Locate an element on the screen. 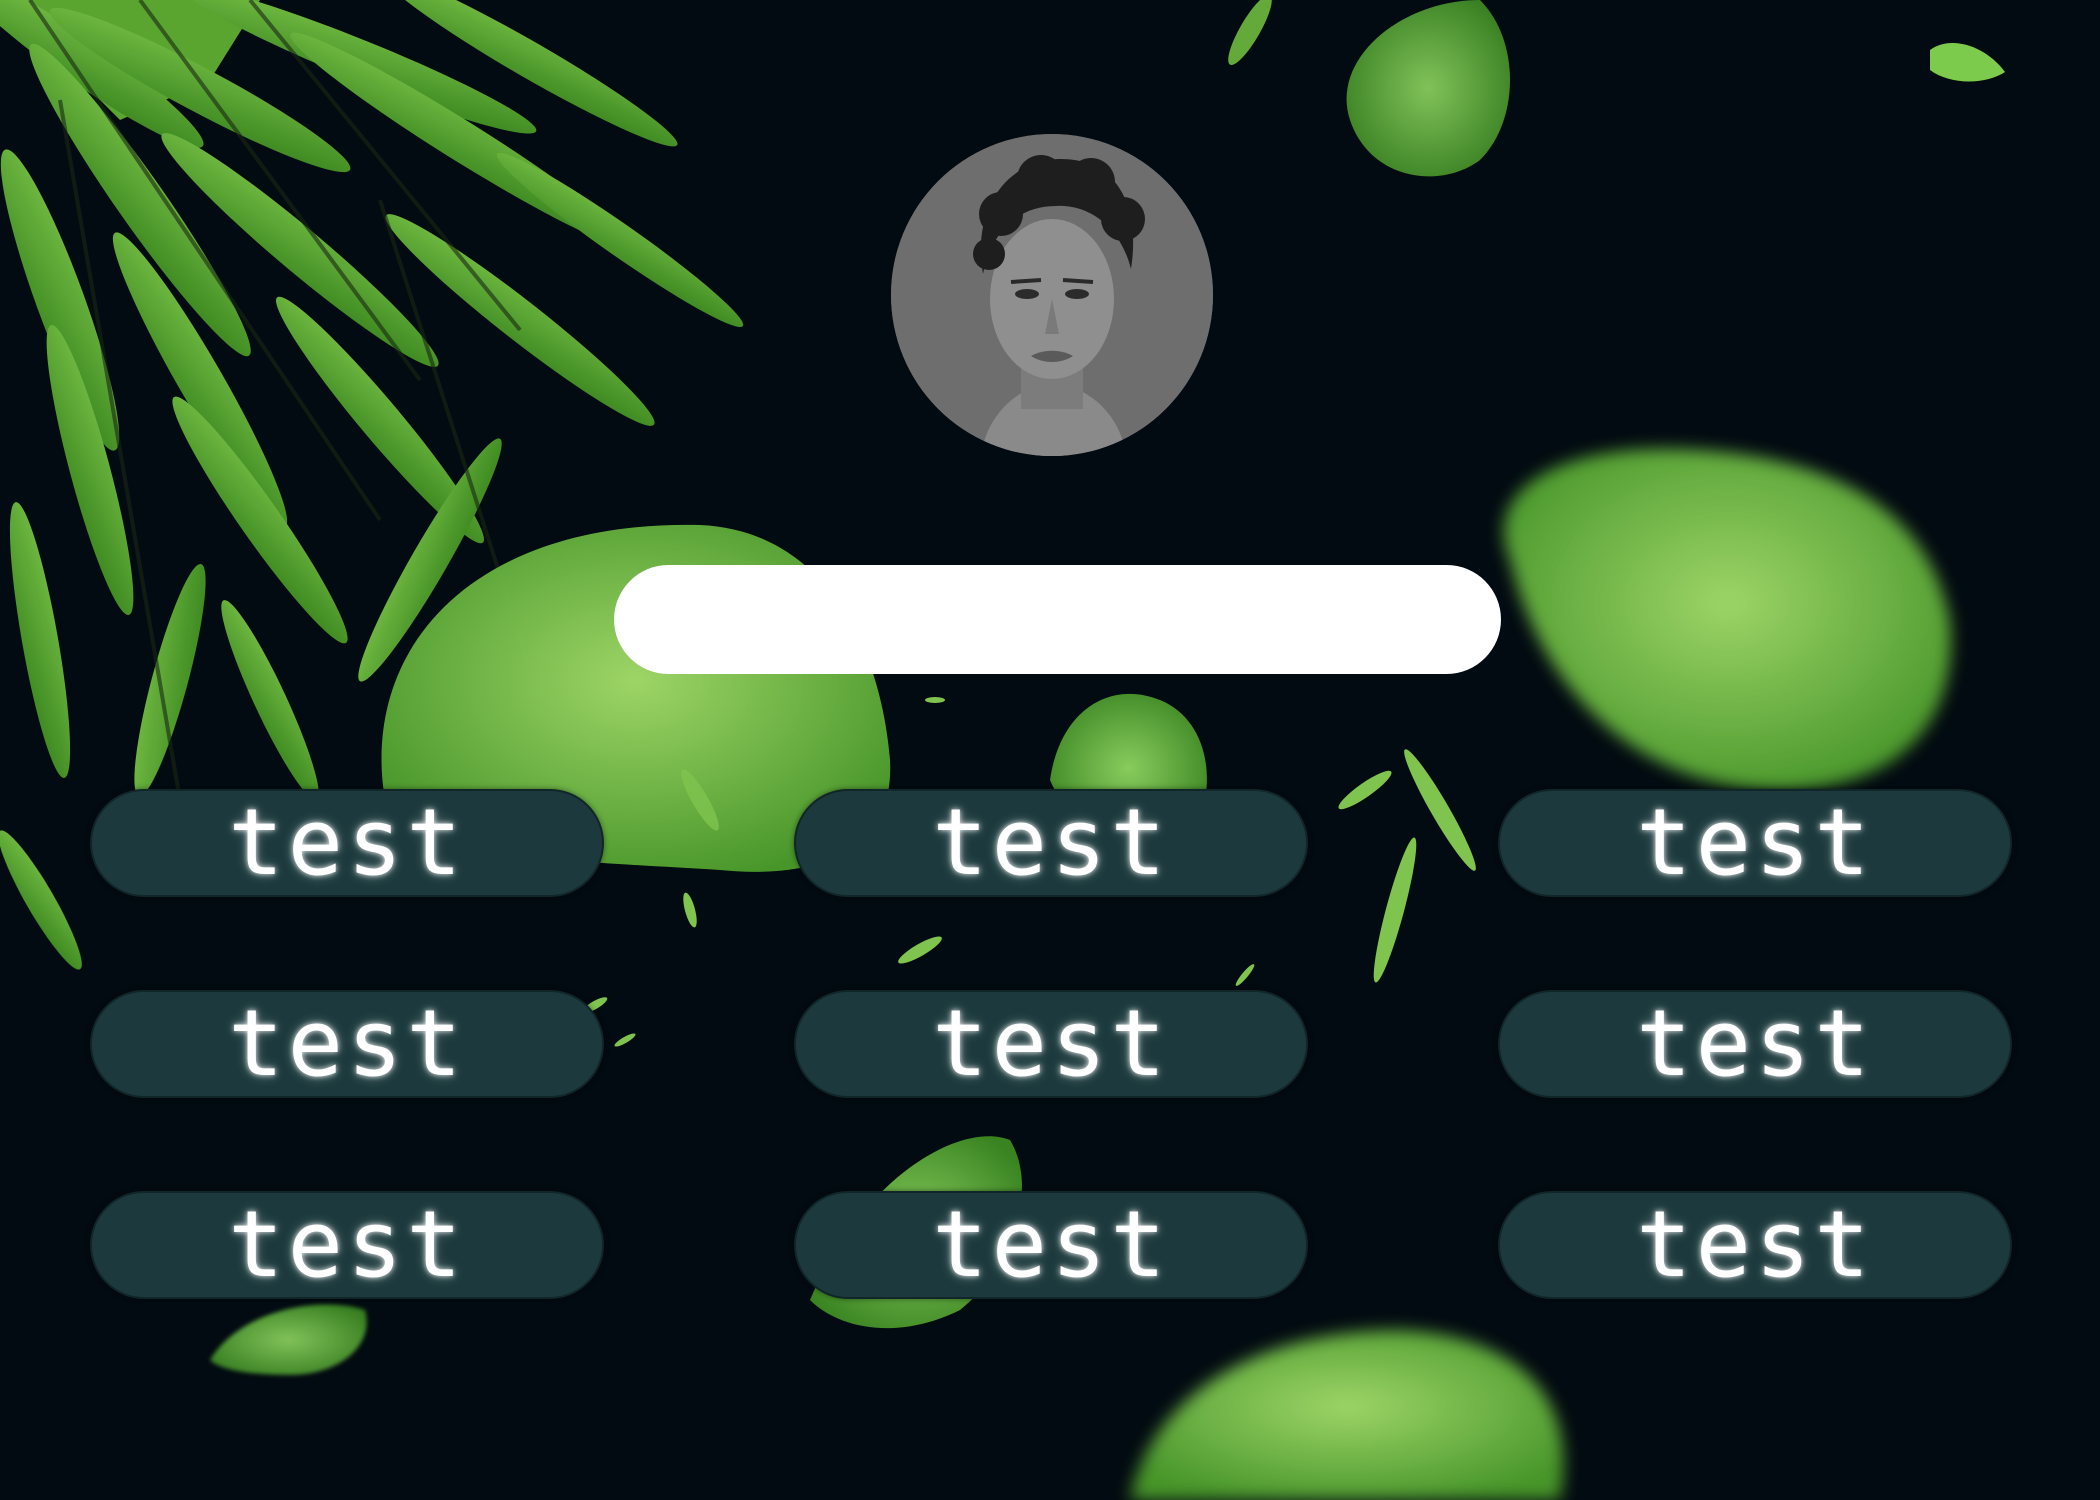  test-button-6: test is located at coordinates (1755, 1044).